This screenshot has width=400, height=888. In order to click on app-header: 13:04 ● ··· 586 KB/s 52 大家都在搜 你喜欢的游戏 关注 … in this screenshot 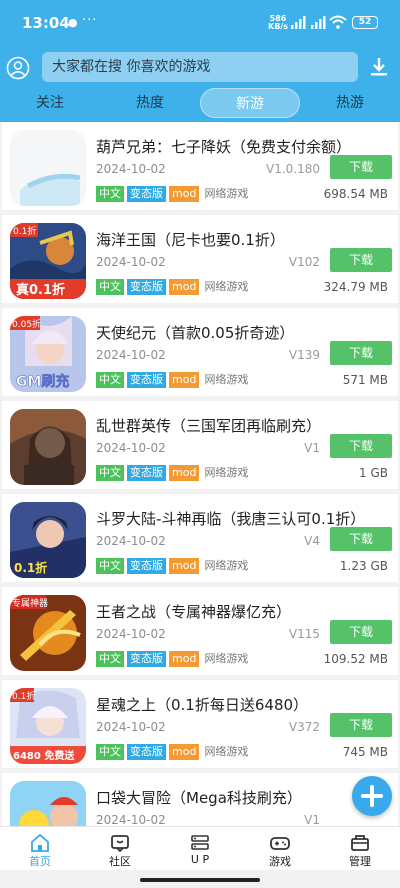, I will do `click(200, 61)`.